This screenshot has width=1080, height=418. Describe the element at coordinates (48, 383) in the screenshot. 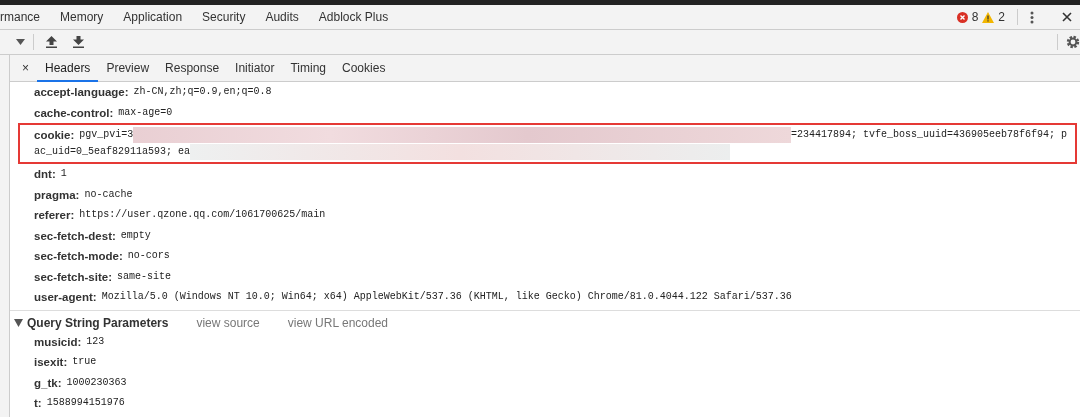

I see `param-name: g_tk:` at that location.